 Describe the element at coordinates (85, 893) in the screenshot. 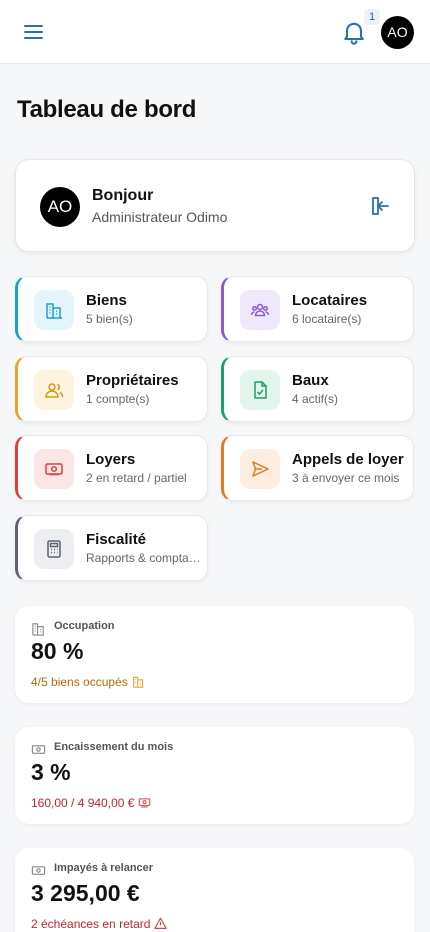

I see `stat-value: 3 295,00 €` at that location.